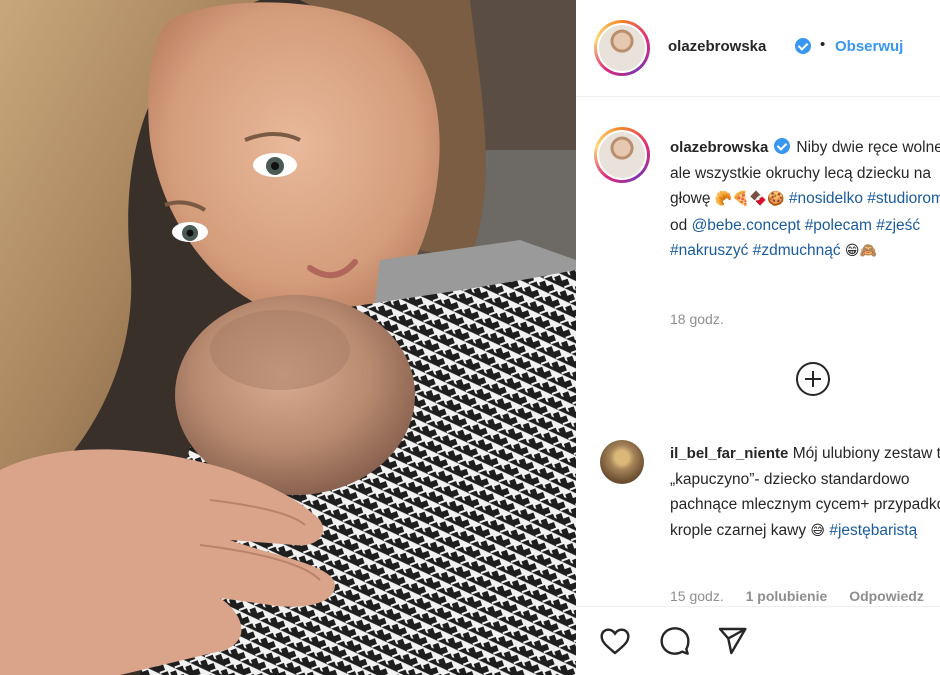  Describe the element at coordinates (758, 640) in the screenshot. I see `action-bar` at that location.